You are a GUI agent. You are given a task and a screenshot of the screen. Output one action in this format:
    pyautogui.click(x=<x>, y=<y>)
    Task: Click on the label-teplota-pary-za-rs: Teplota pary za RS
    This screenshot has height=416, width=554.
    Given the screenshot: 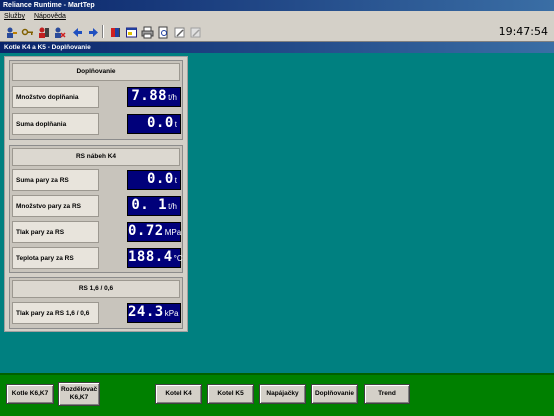 What is the action you would take?
    pyautogui.click(x=55, y=258)
    